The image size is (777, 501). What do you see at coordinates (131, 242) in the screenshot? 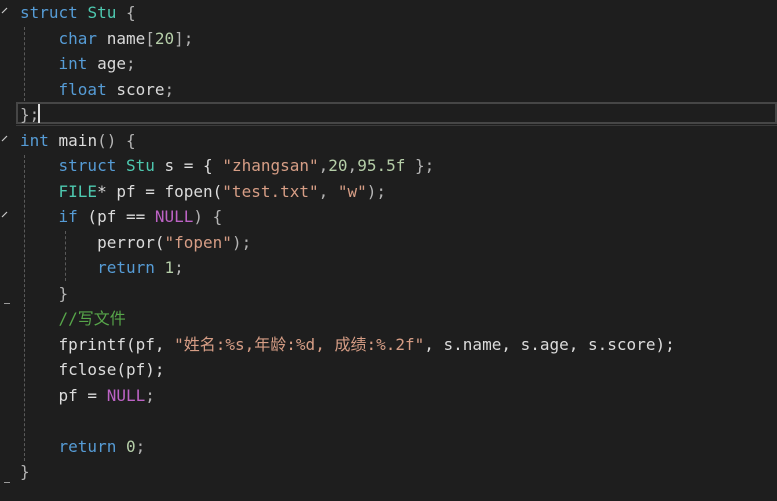
I see `code-token: perror(` at bounding box center [131, 242].